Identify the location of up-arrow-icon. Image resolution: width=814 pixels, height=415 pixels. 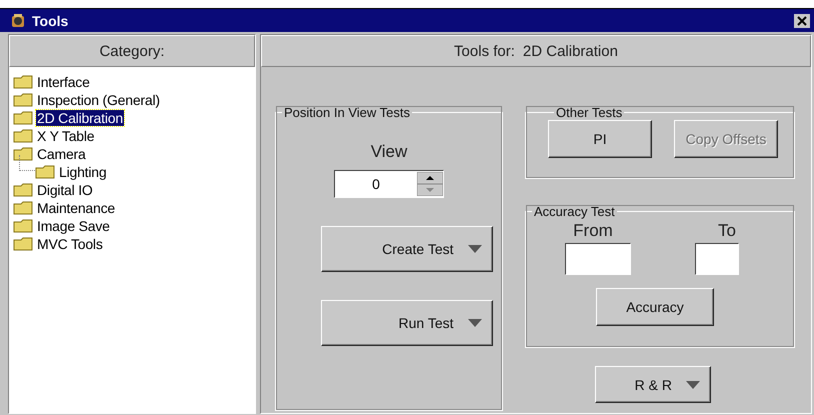
(430, 178).